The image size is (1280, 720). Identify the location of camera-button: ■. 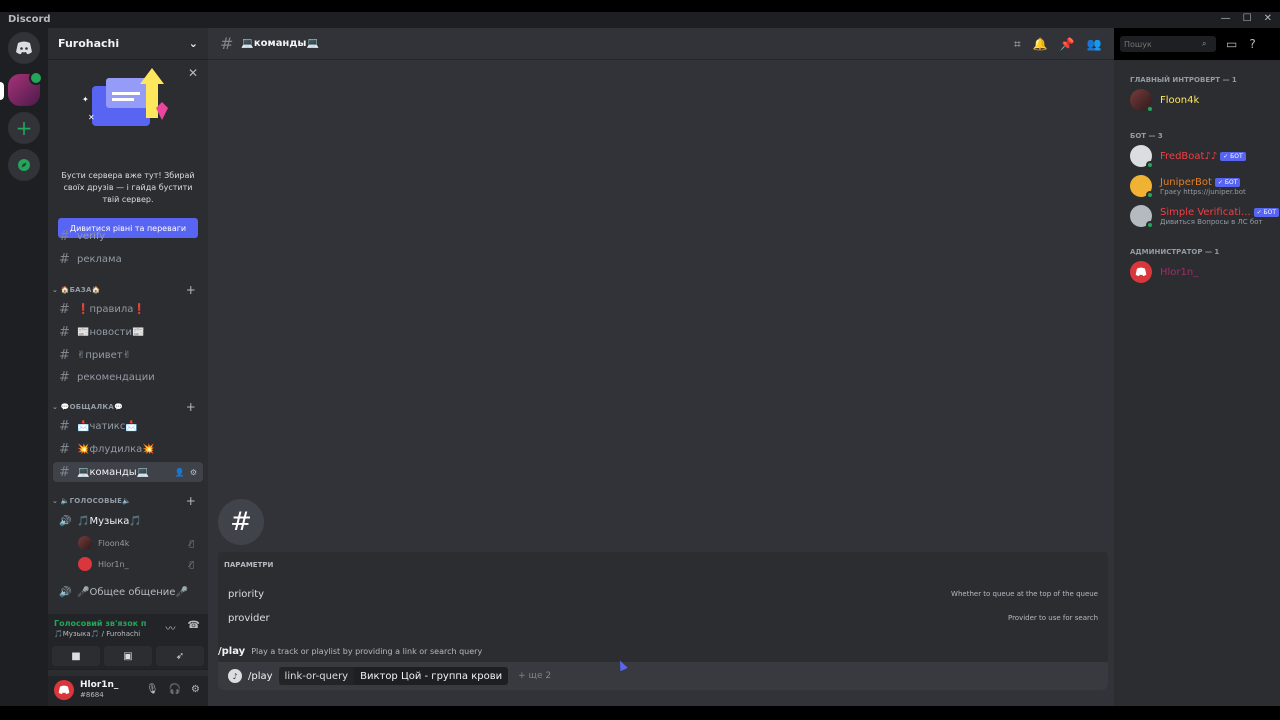
(76, 656).